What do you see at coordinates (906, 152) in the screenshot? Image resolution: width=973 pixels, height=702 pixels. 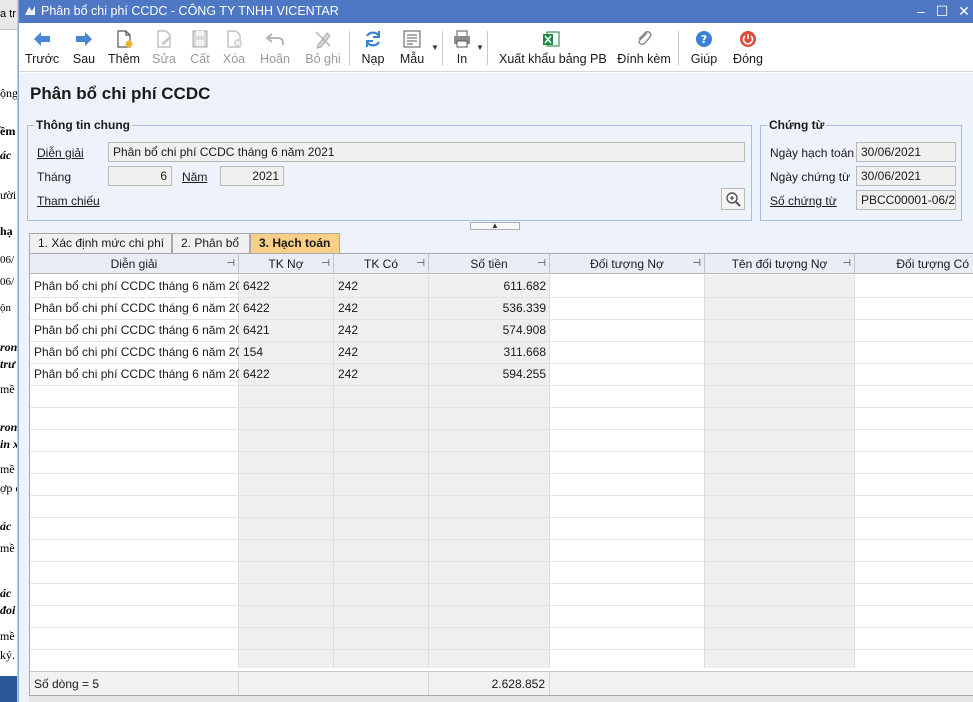 I see `posting-date-field: 30/06/2021` at bounding box center [906, 152].